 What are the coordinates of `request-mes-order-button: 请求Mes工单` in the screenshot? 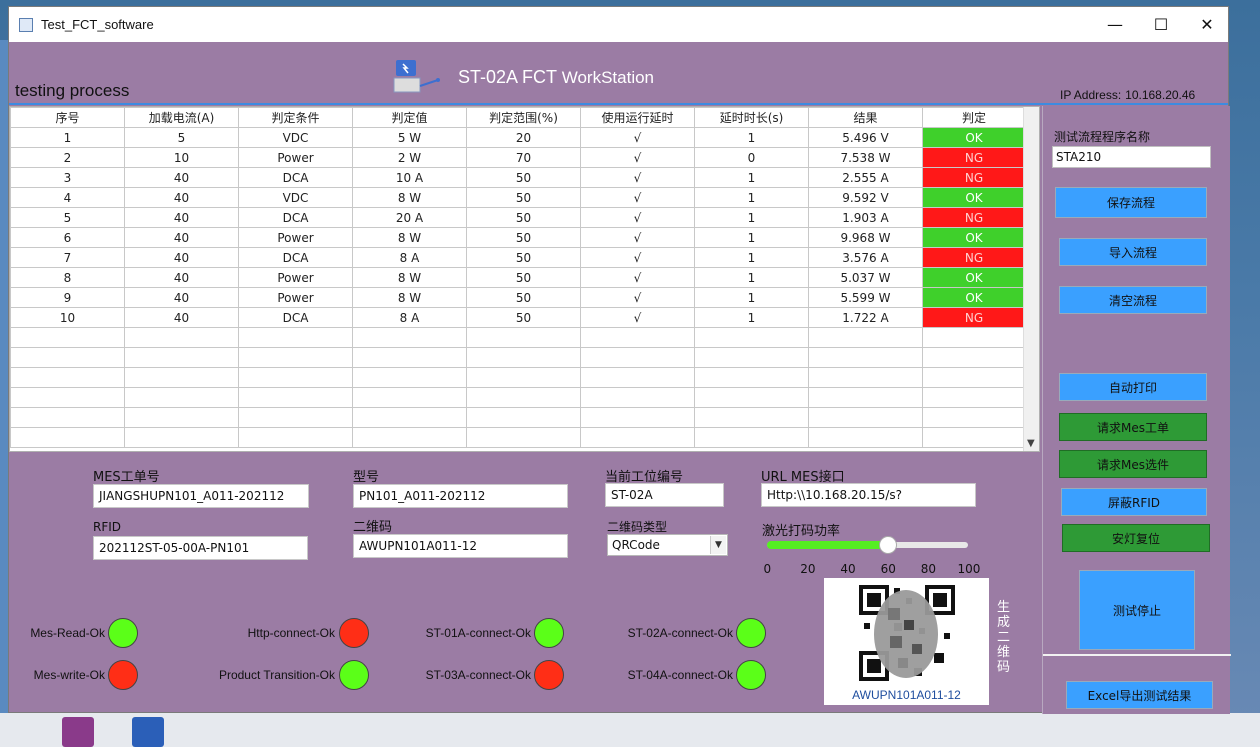 It's located at (1133, 427).